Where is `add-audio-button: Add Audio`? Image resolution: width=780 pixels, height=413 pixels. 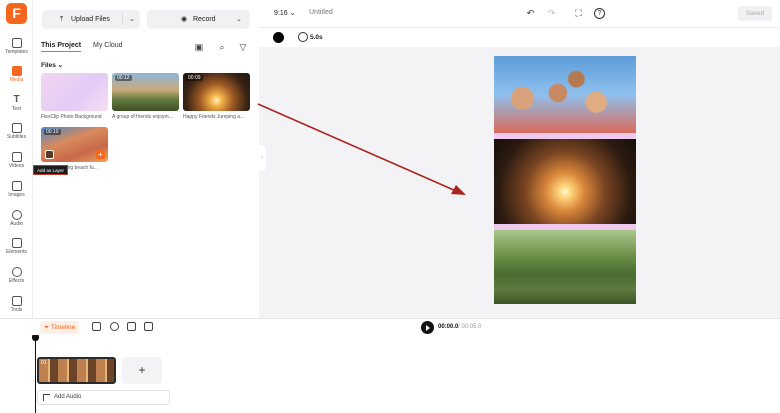
add-audio-button: Add Audio is located at coordinates (103, 397).